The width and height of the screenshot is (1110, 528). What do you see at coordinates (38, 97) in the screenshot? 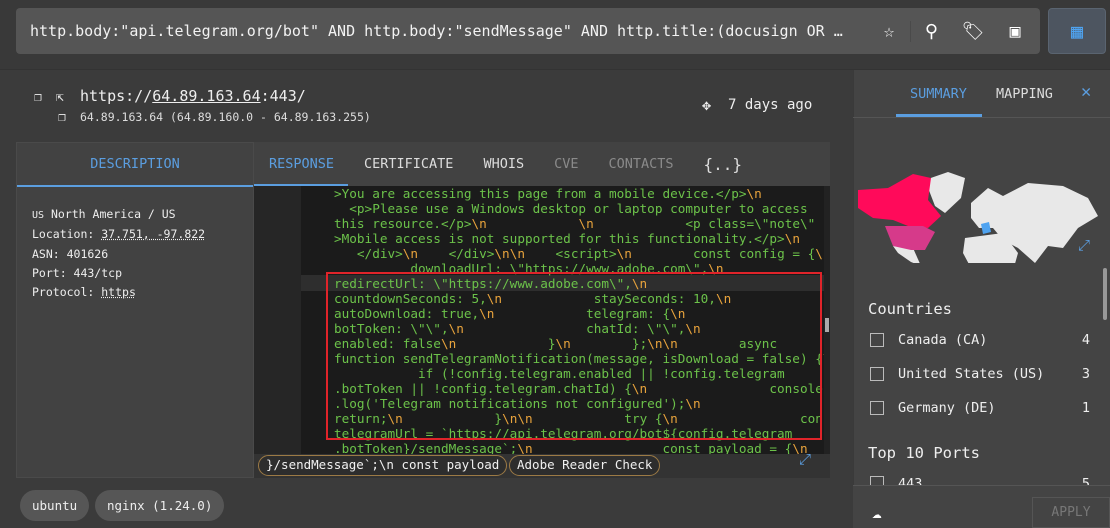
I see `copy-icon: ❐` at bounding box center [38, 97].